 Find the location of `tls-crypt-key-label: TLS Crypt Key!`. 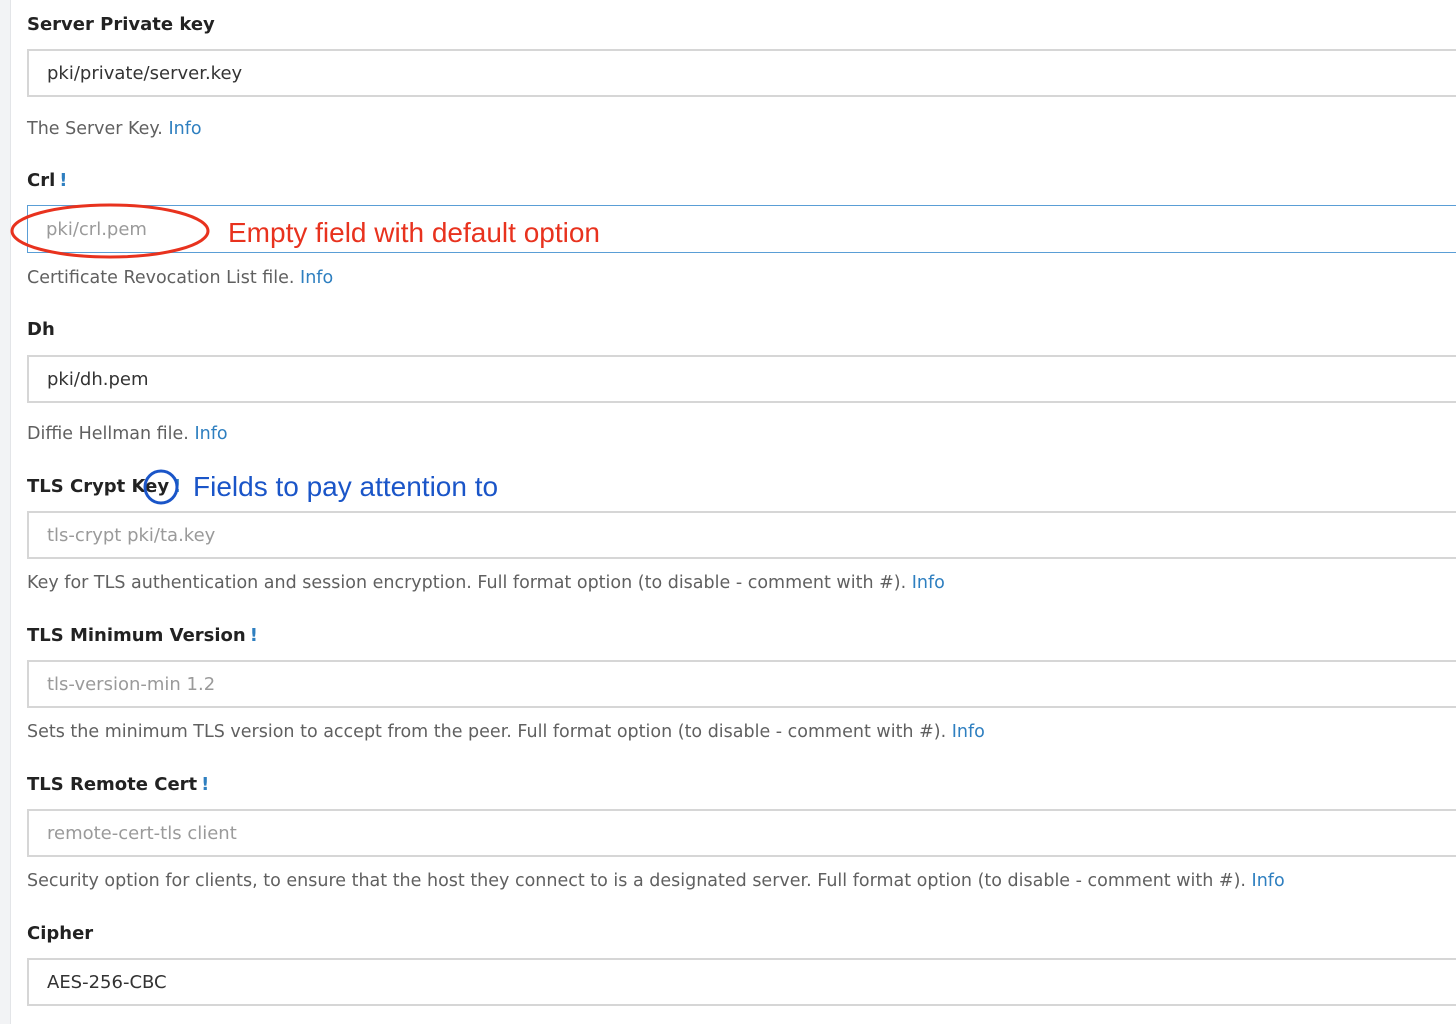

tls-crypt-key-label: TLS Crypt Key! is located at coordinates (104, 487).